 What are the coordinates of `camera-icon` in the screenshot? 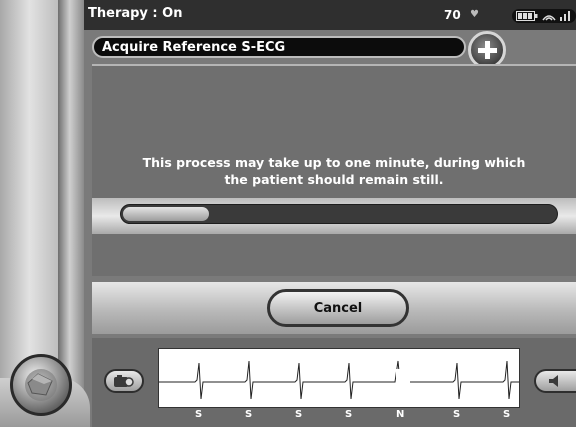 It's located at (124, 381).